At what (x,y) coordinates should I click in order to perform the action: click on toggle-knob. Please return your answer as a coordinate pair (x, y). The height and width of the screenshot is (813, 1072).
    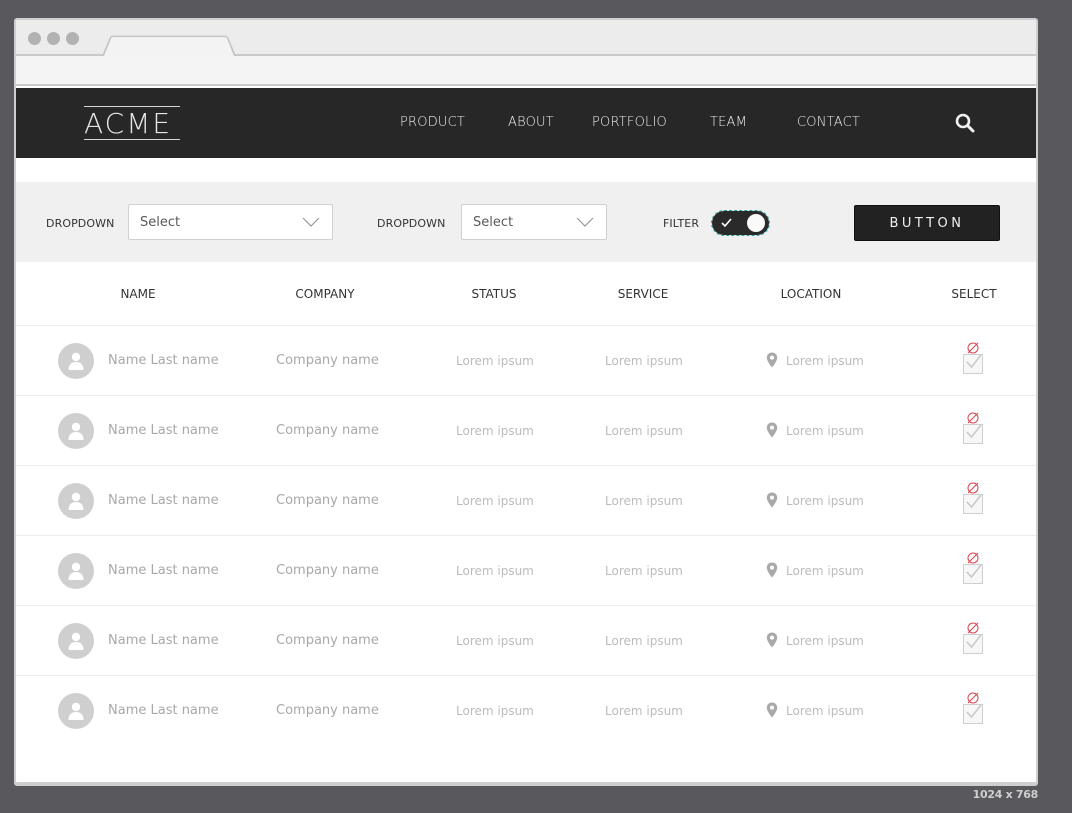
    Looking at the image, I should click on (756, 223).